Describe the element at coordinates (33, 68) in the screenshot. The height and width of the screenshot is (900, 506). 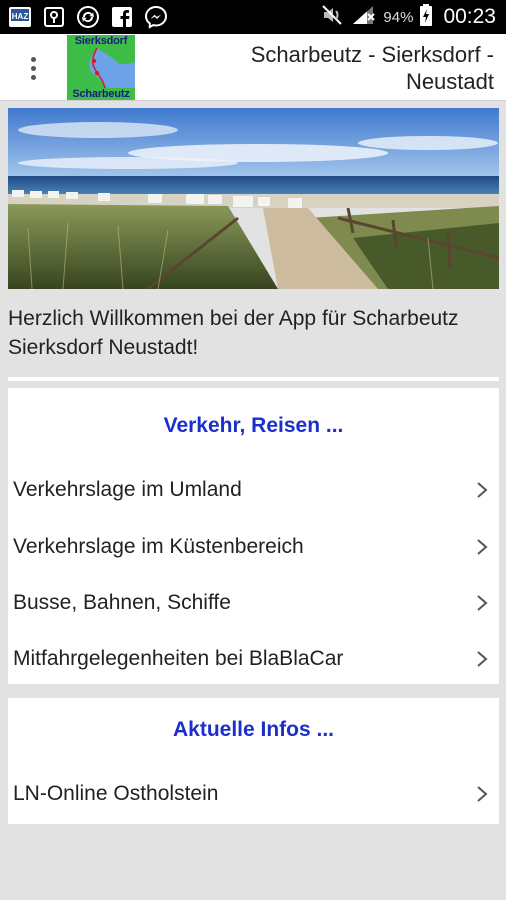
I see `overflow-menu-icon` at that location.